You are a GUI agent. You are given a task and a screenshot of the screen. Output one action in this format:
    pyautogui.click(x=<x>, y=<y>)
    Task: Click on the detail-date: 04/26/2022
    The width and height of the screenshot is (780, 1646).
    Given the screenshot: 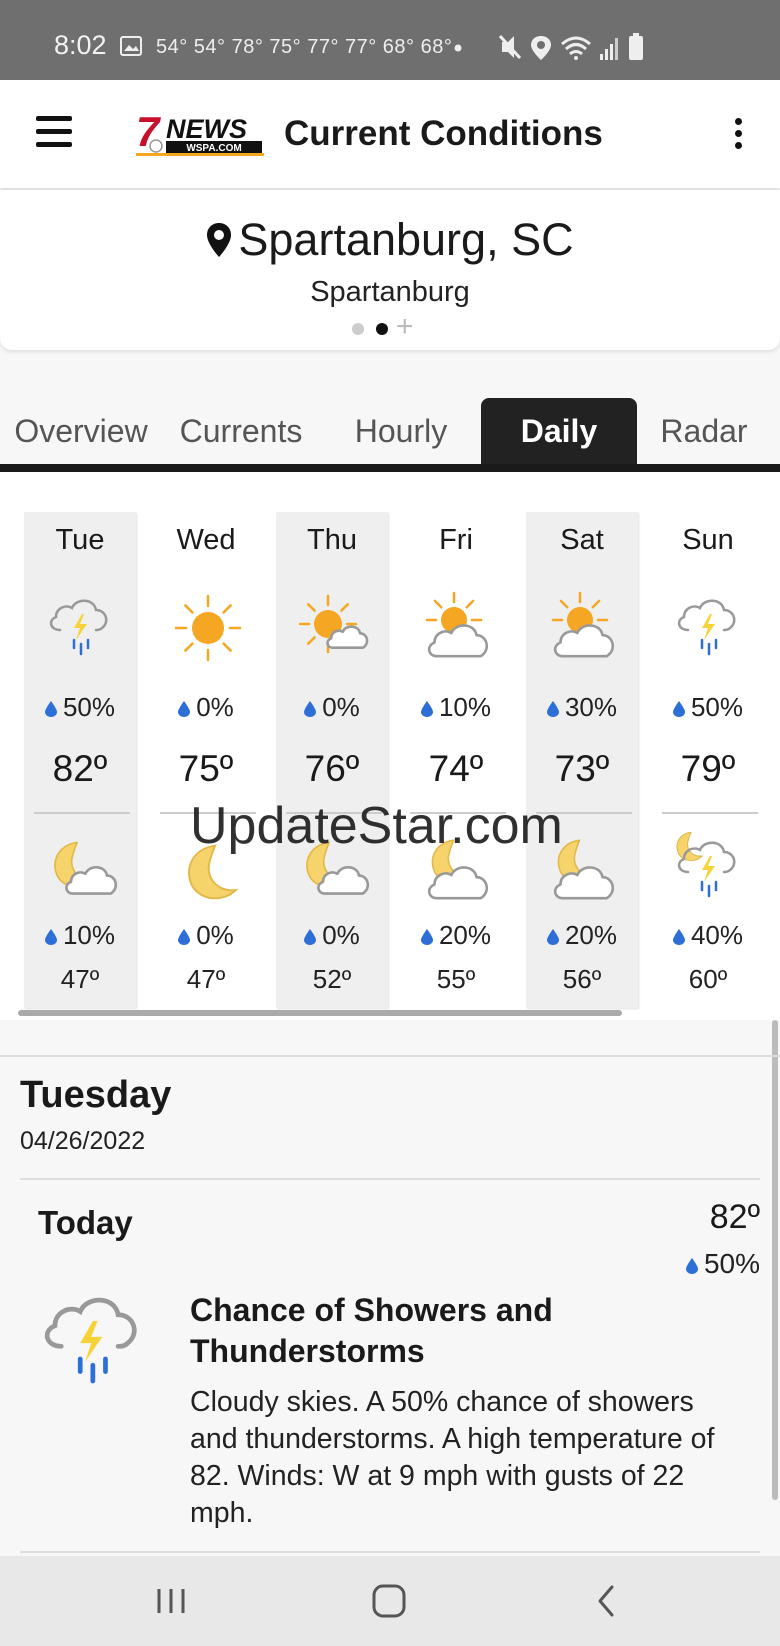 What is the action you would take?
    pyautogui.click(x=83, y=1141)
    